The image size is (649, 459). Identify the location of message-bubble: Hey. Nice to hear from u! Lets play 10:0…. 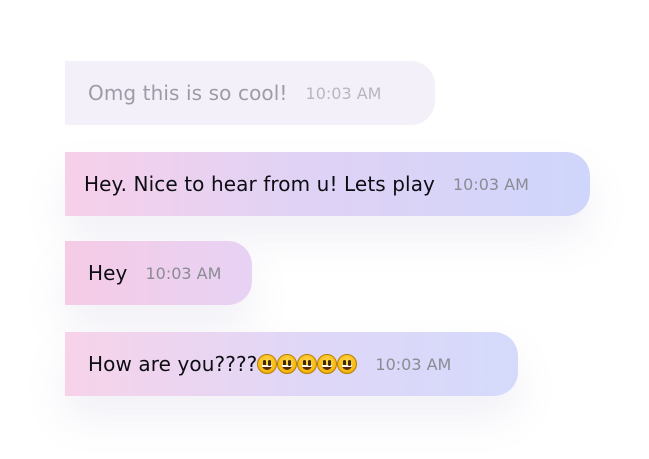
(327, 184).